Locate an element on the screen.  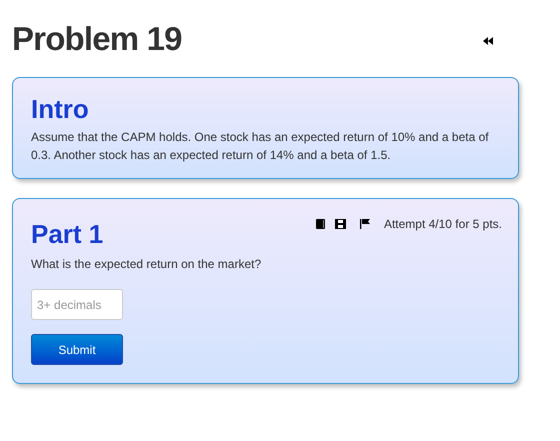
answer-field: 3+ decimals is located at coordinates (77, 304).